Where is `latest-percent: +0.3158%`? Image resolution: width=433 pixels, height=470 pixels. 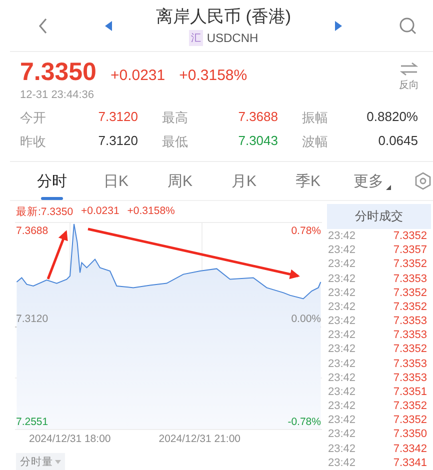 latest-percent: +0.3158% is located at coordinates (151, 212).